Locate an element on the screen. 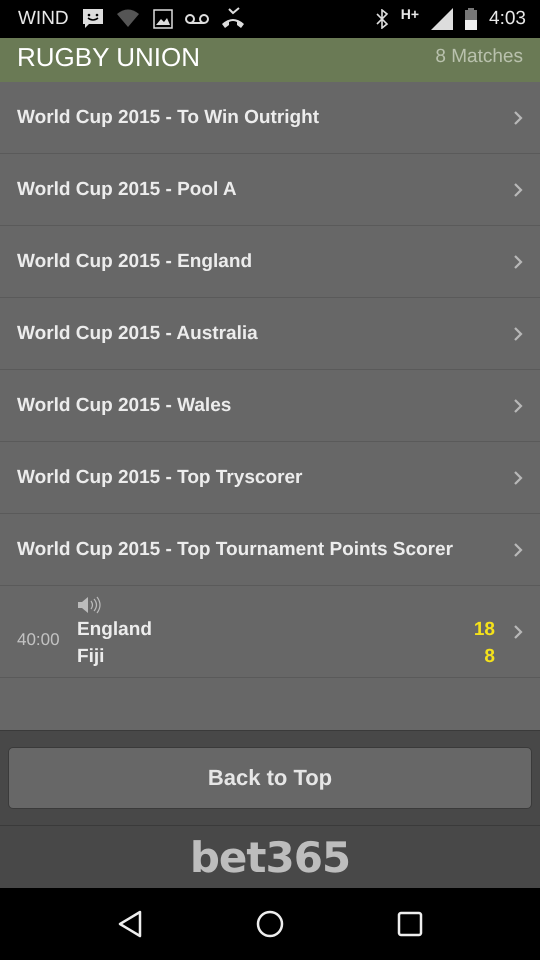  voicemail-icon is located at coordinates (196, 19).